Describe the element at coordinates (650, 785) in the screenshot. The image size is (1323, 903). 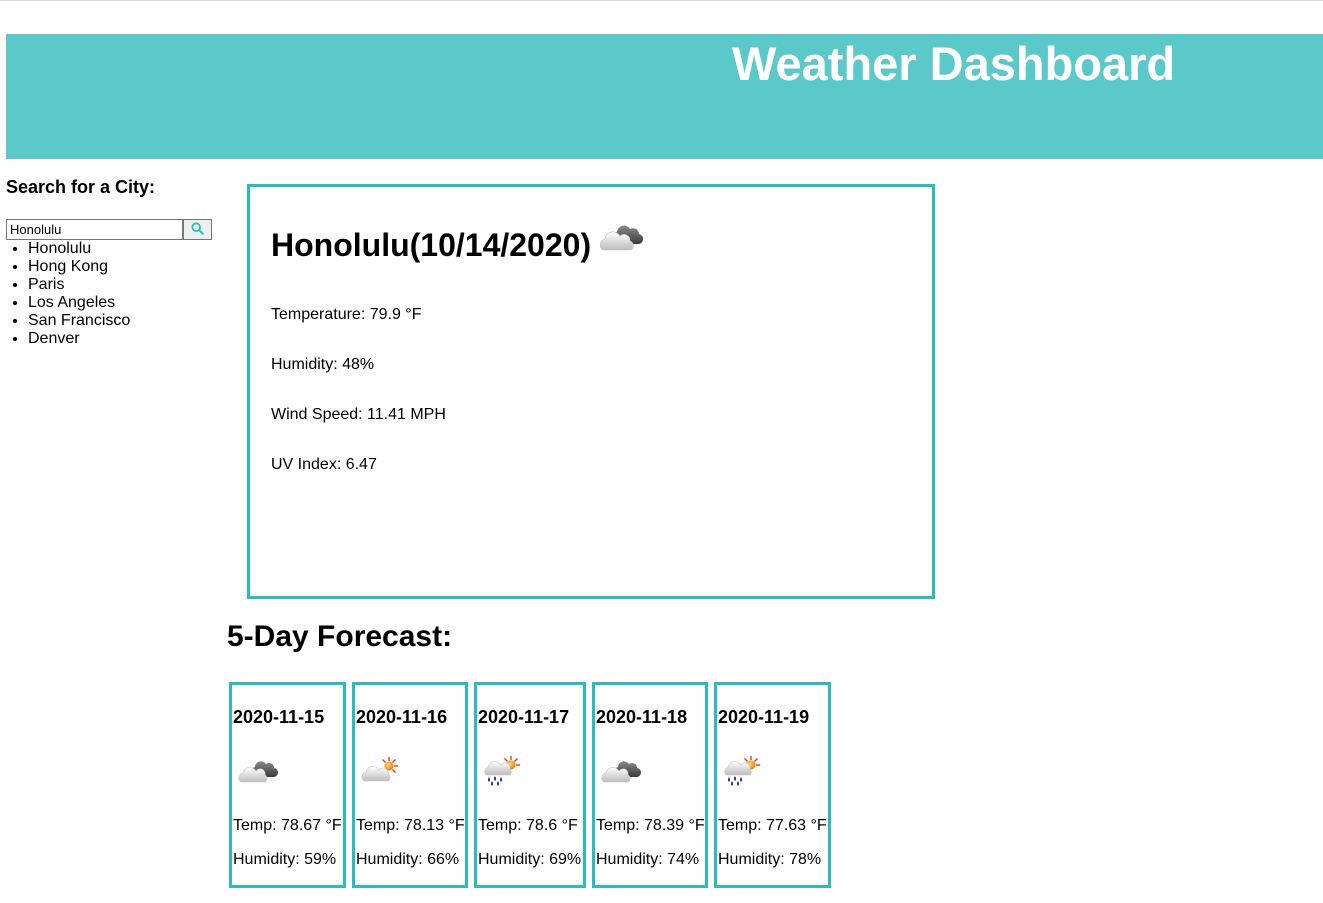
I see `forecast-card: 2020-11-18 Temp: 78.39 °F Humidity: 74%` at that location.